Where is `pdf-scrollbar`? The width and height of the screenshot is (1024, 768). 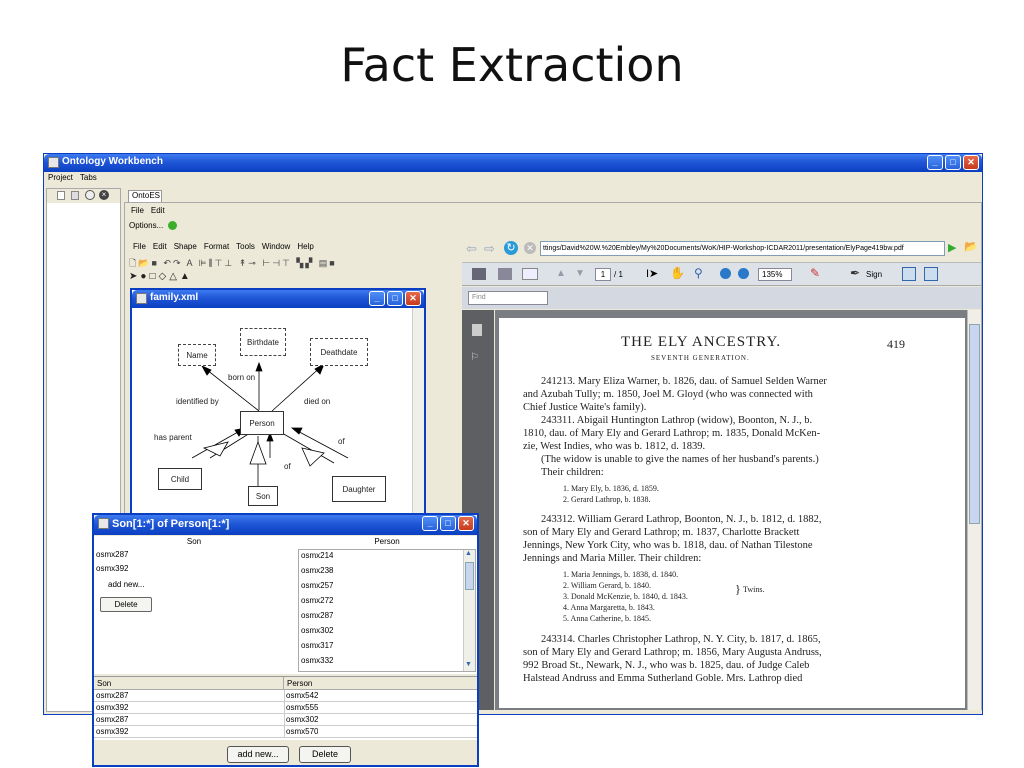 pdf-scrollbar is located at coordinates (974, 510).